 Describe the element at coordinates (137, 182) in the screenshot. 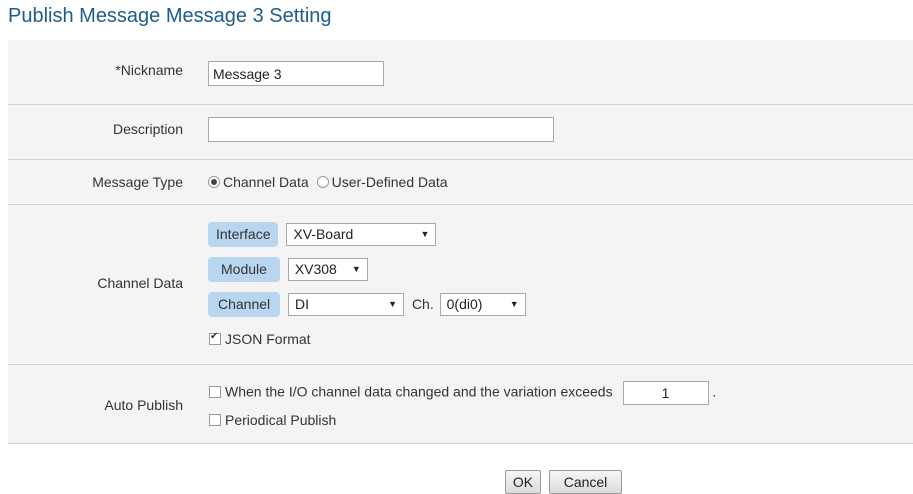

I see `message-type-label: Message Type` at that location.